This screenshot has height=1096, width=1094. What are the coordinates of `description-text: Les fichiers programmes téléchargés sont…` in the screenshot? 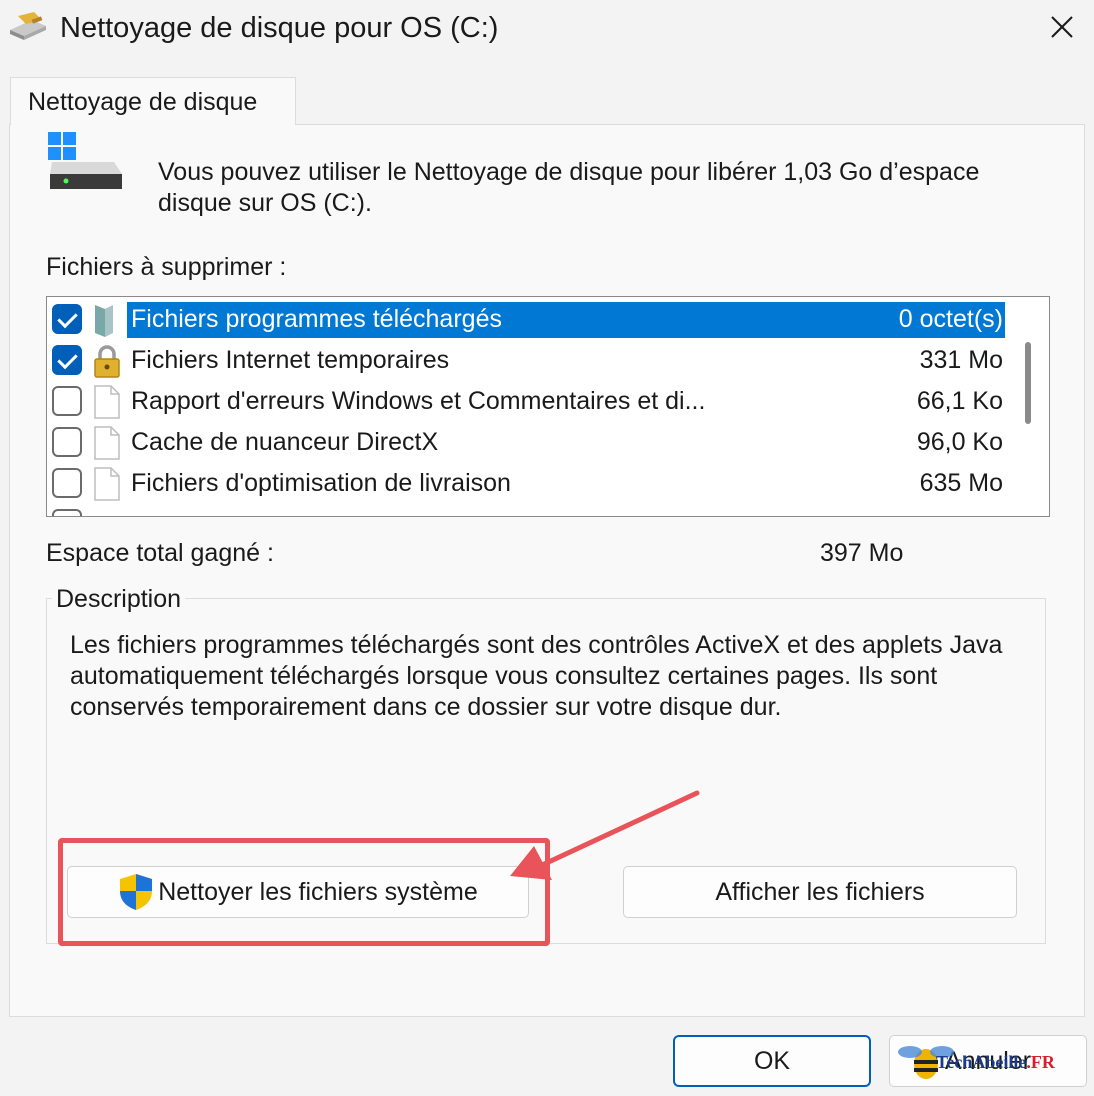 It's located at (536, 676).